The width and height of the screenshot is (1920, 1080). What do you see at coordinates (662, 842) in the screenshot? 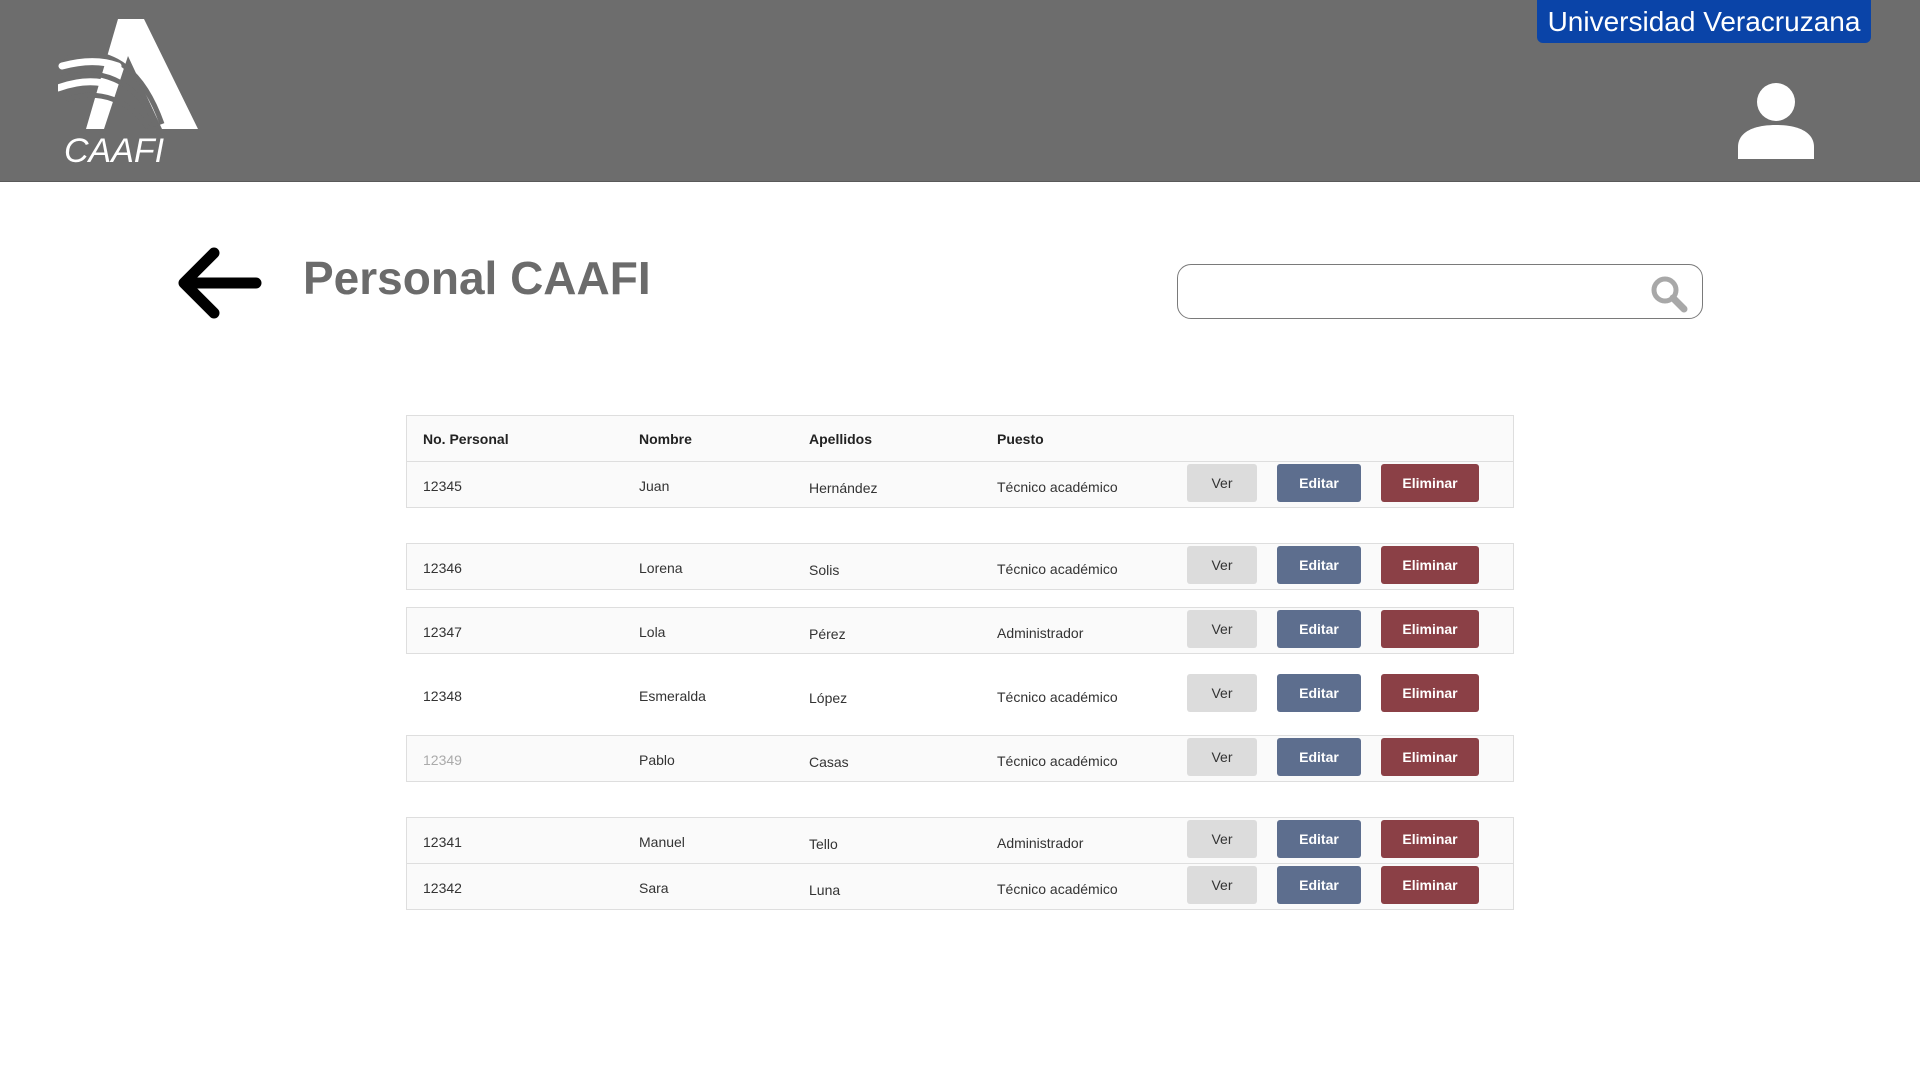
I see `cell-nombre: Manuel` at bounding box center [662, 842].